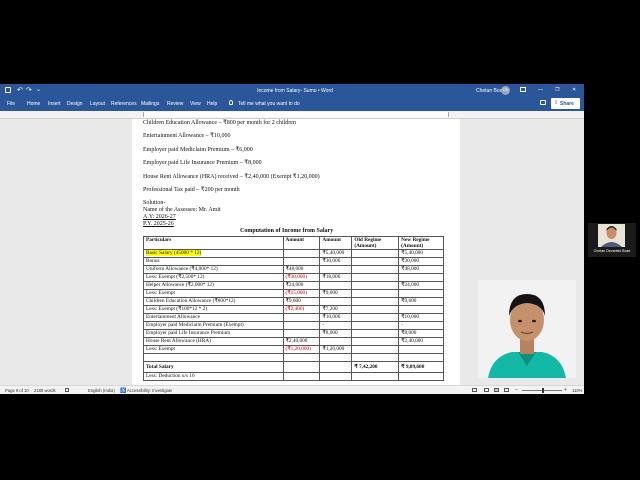  Describe the element at coordinates (149, 390) in the screenshot. I see `accessibility-status: Accessibility: Investigate` at that location.